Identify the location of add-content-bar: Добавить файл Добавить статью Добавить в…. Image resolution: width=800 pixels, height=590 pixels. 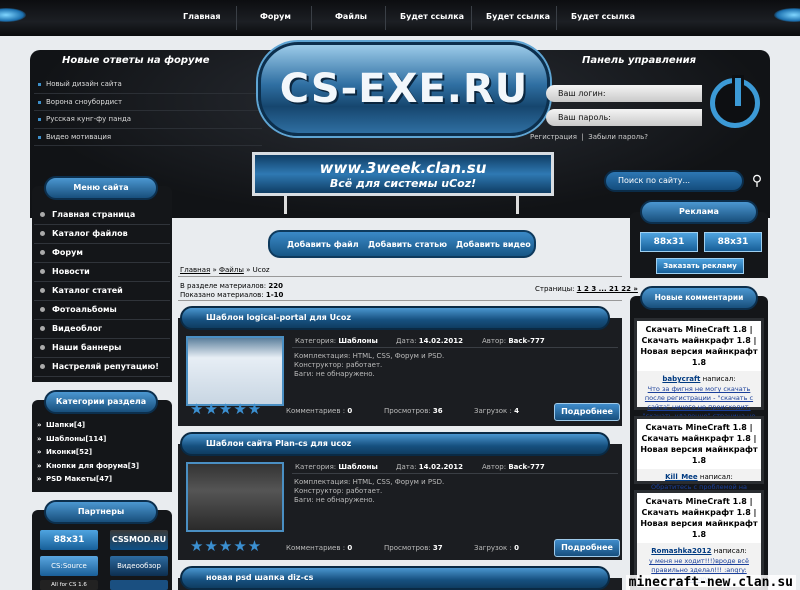
(402, 244).